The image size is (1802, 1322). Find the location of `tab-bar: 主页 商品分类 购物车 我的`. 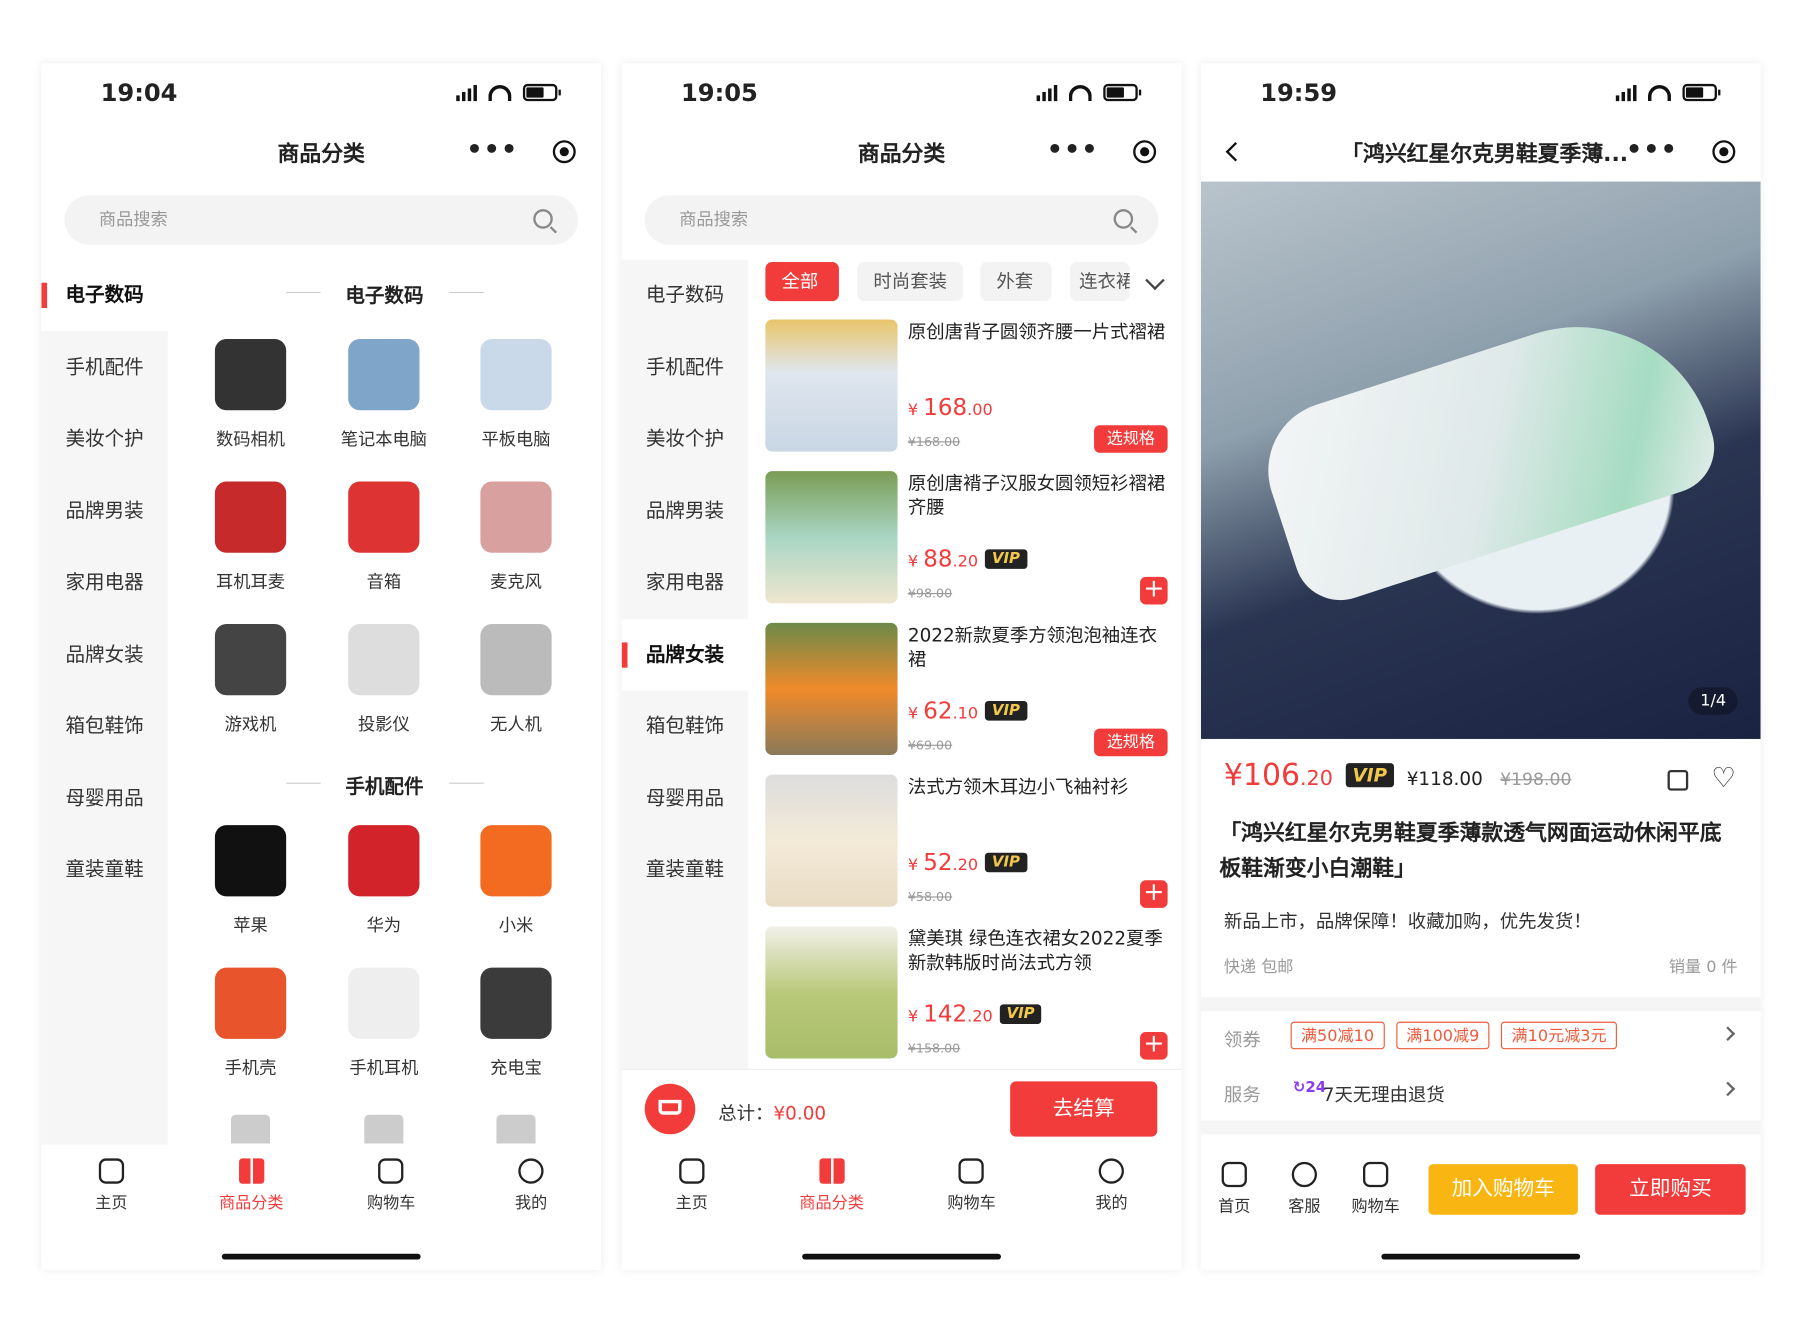

tab-bar: 主页 商品分类 购物车 我的 is located at coordinates (902, 1183).